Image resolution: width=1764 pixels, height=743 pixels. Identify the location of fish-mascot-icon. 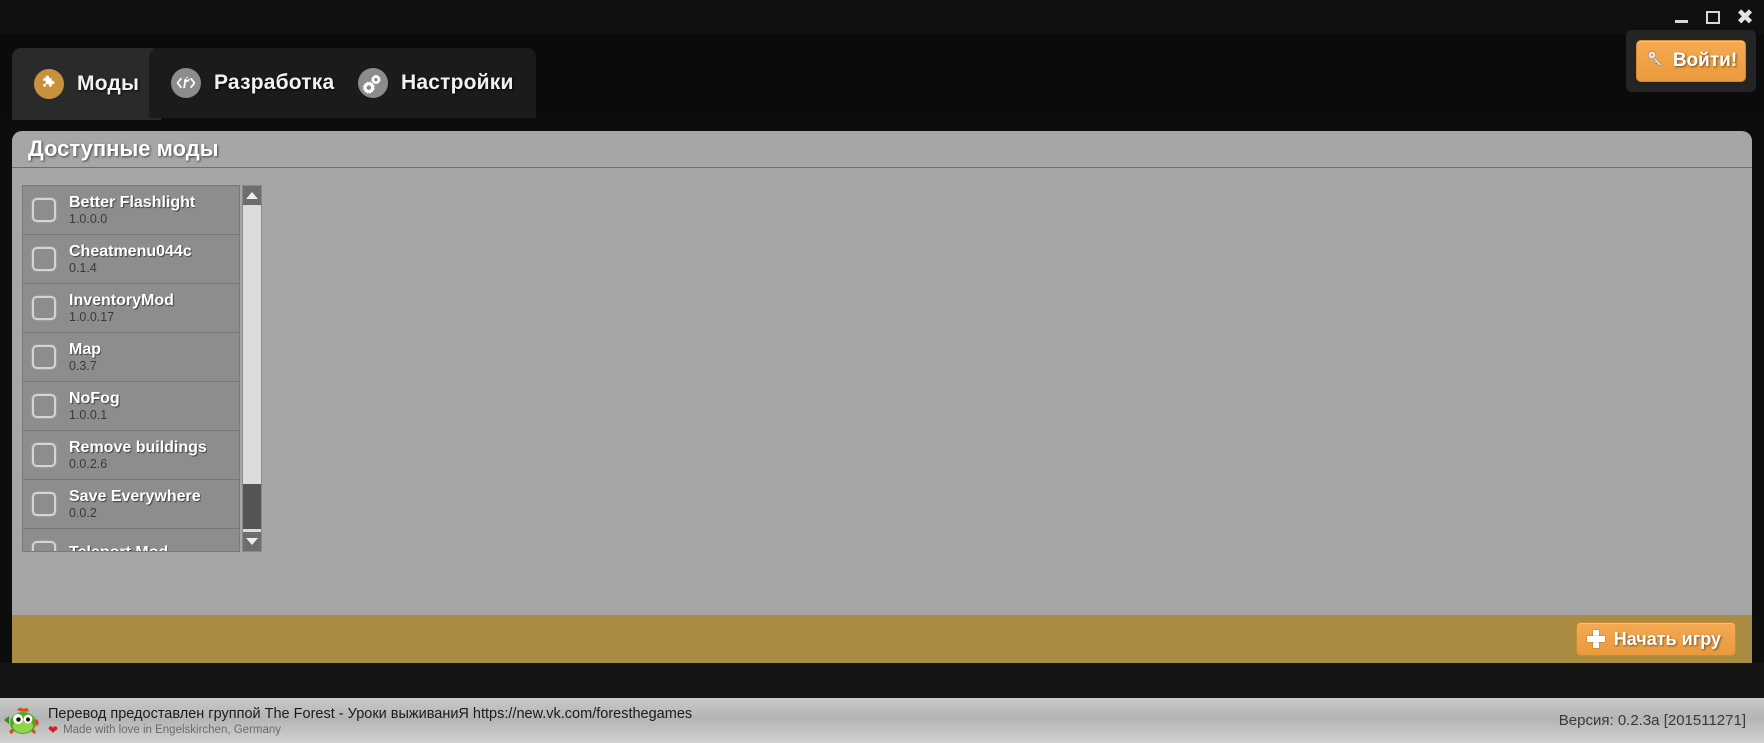
(23, 721).